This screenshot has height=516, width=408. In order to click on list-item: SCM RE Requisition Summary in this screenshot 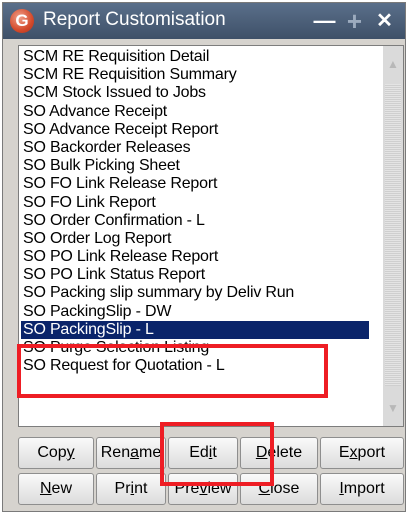, I will do `click(195, 75)`.